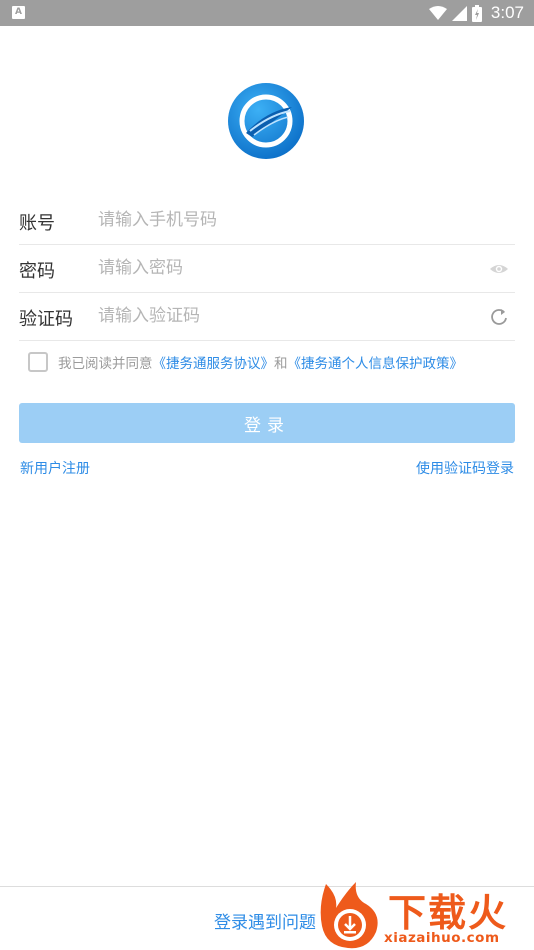  Describe the element at coordinates (281, 364) in the screenshot. I see `agreement-joiner: 和` at that location.